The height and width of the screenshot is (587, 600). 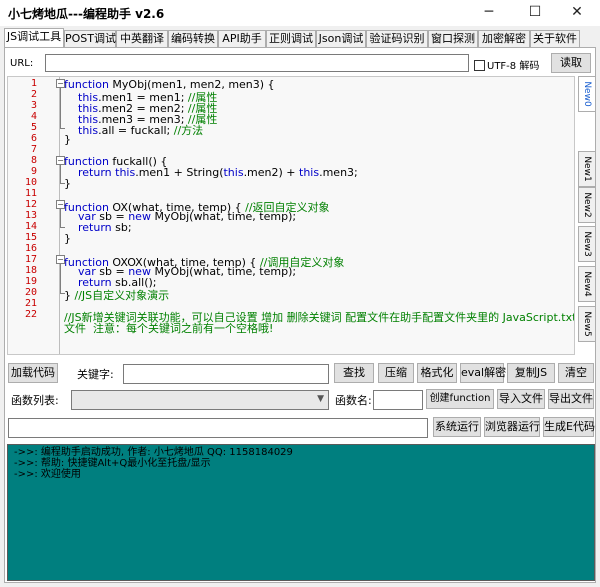 I want to click on function-list-select: ▼, so click(x=200, y=400).